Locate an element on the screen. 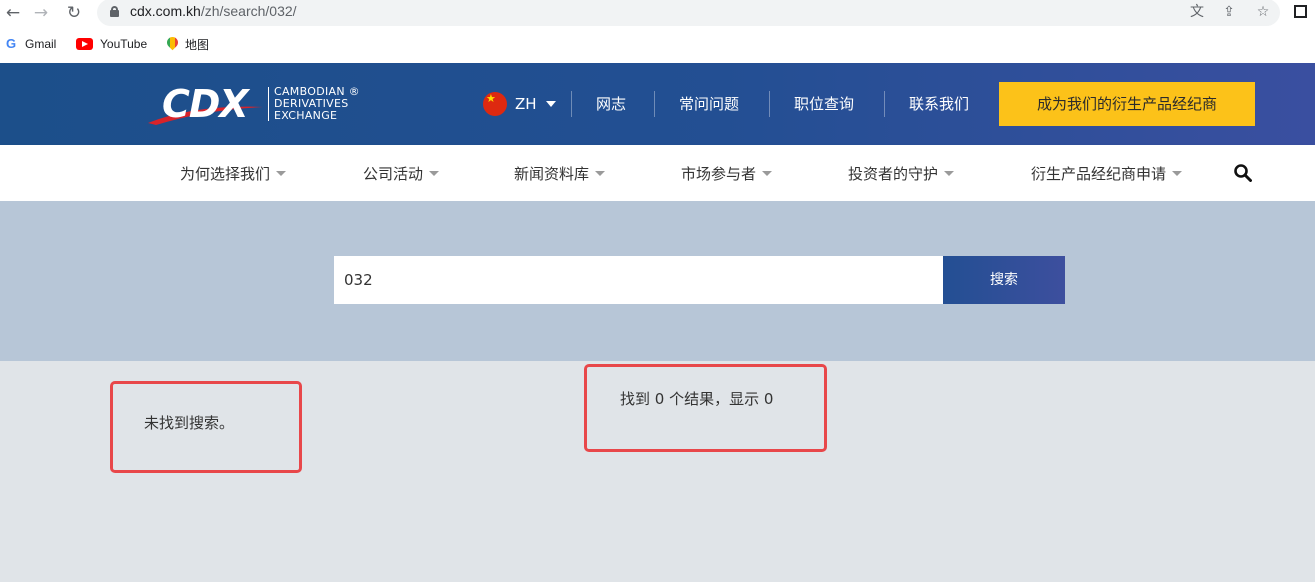 The height and width of the screenshot is (582, 1315). bookmark-label: Gmail is located at coordinates (41, 44).